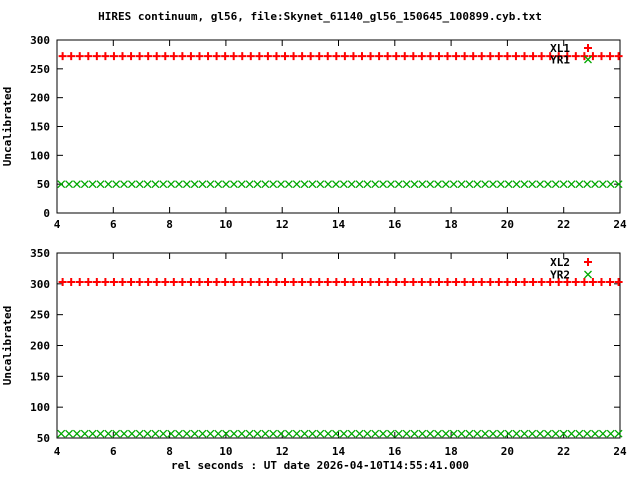 The height and width of the screenshot is (480, 640). I want to click on x-tick-label: 6, so click(113, 224).